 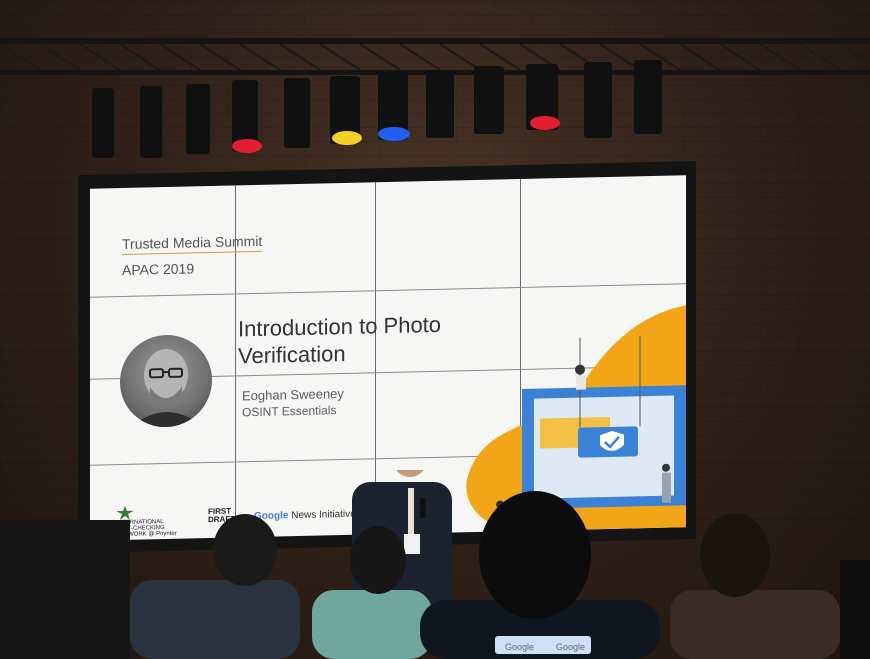 I want to click on badge-text-right: Google, so click(x=570, y=647).